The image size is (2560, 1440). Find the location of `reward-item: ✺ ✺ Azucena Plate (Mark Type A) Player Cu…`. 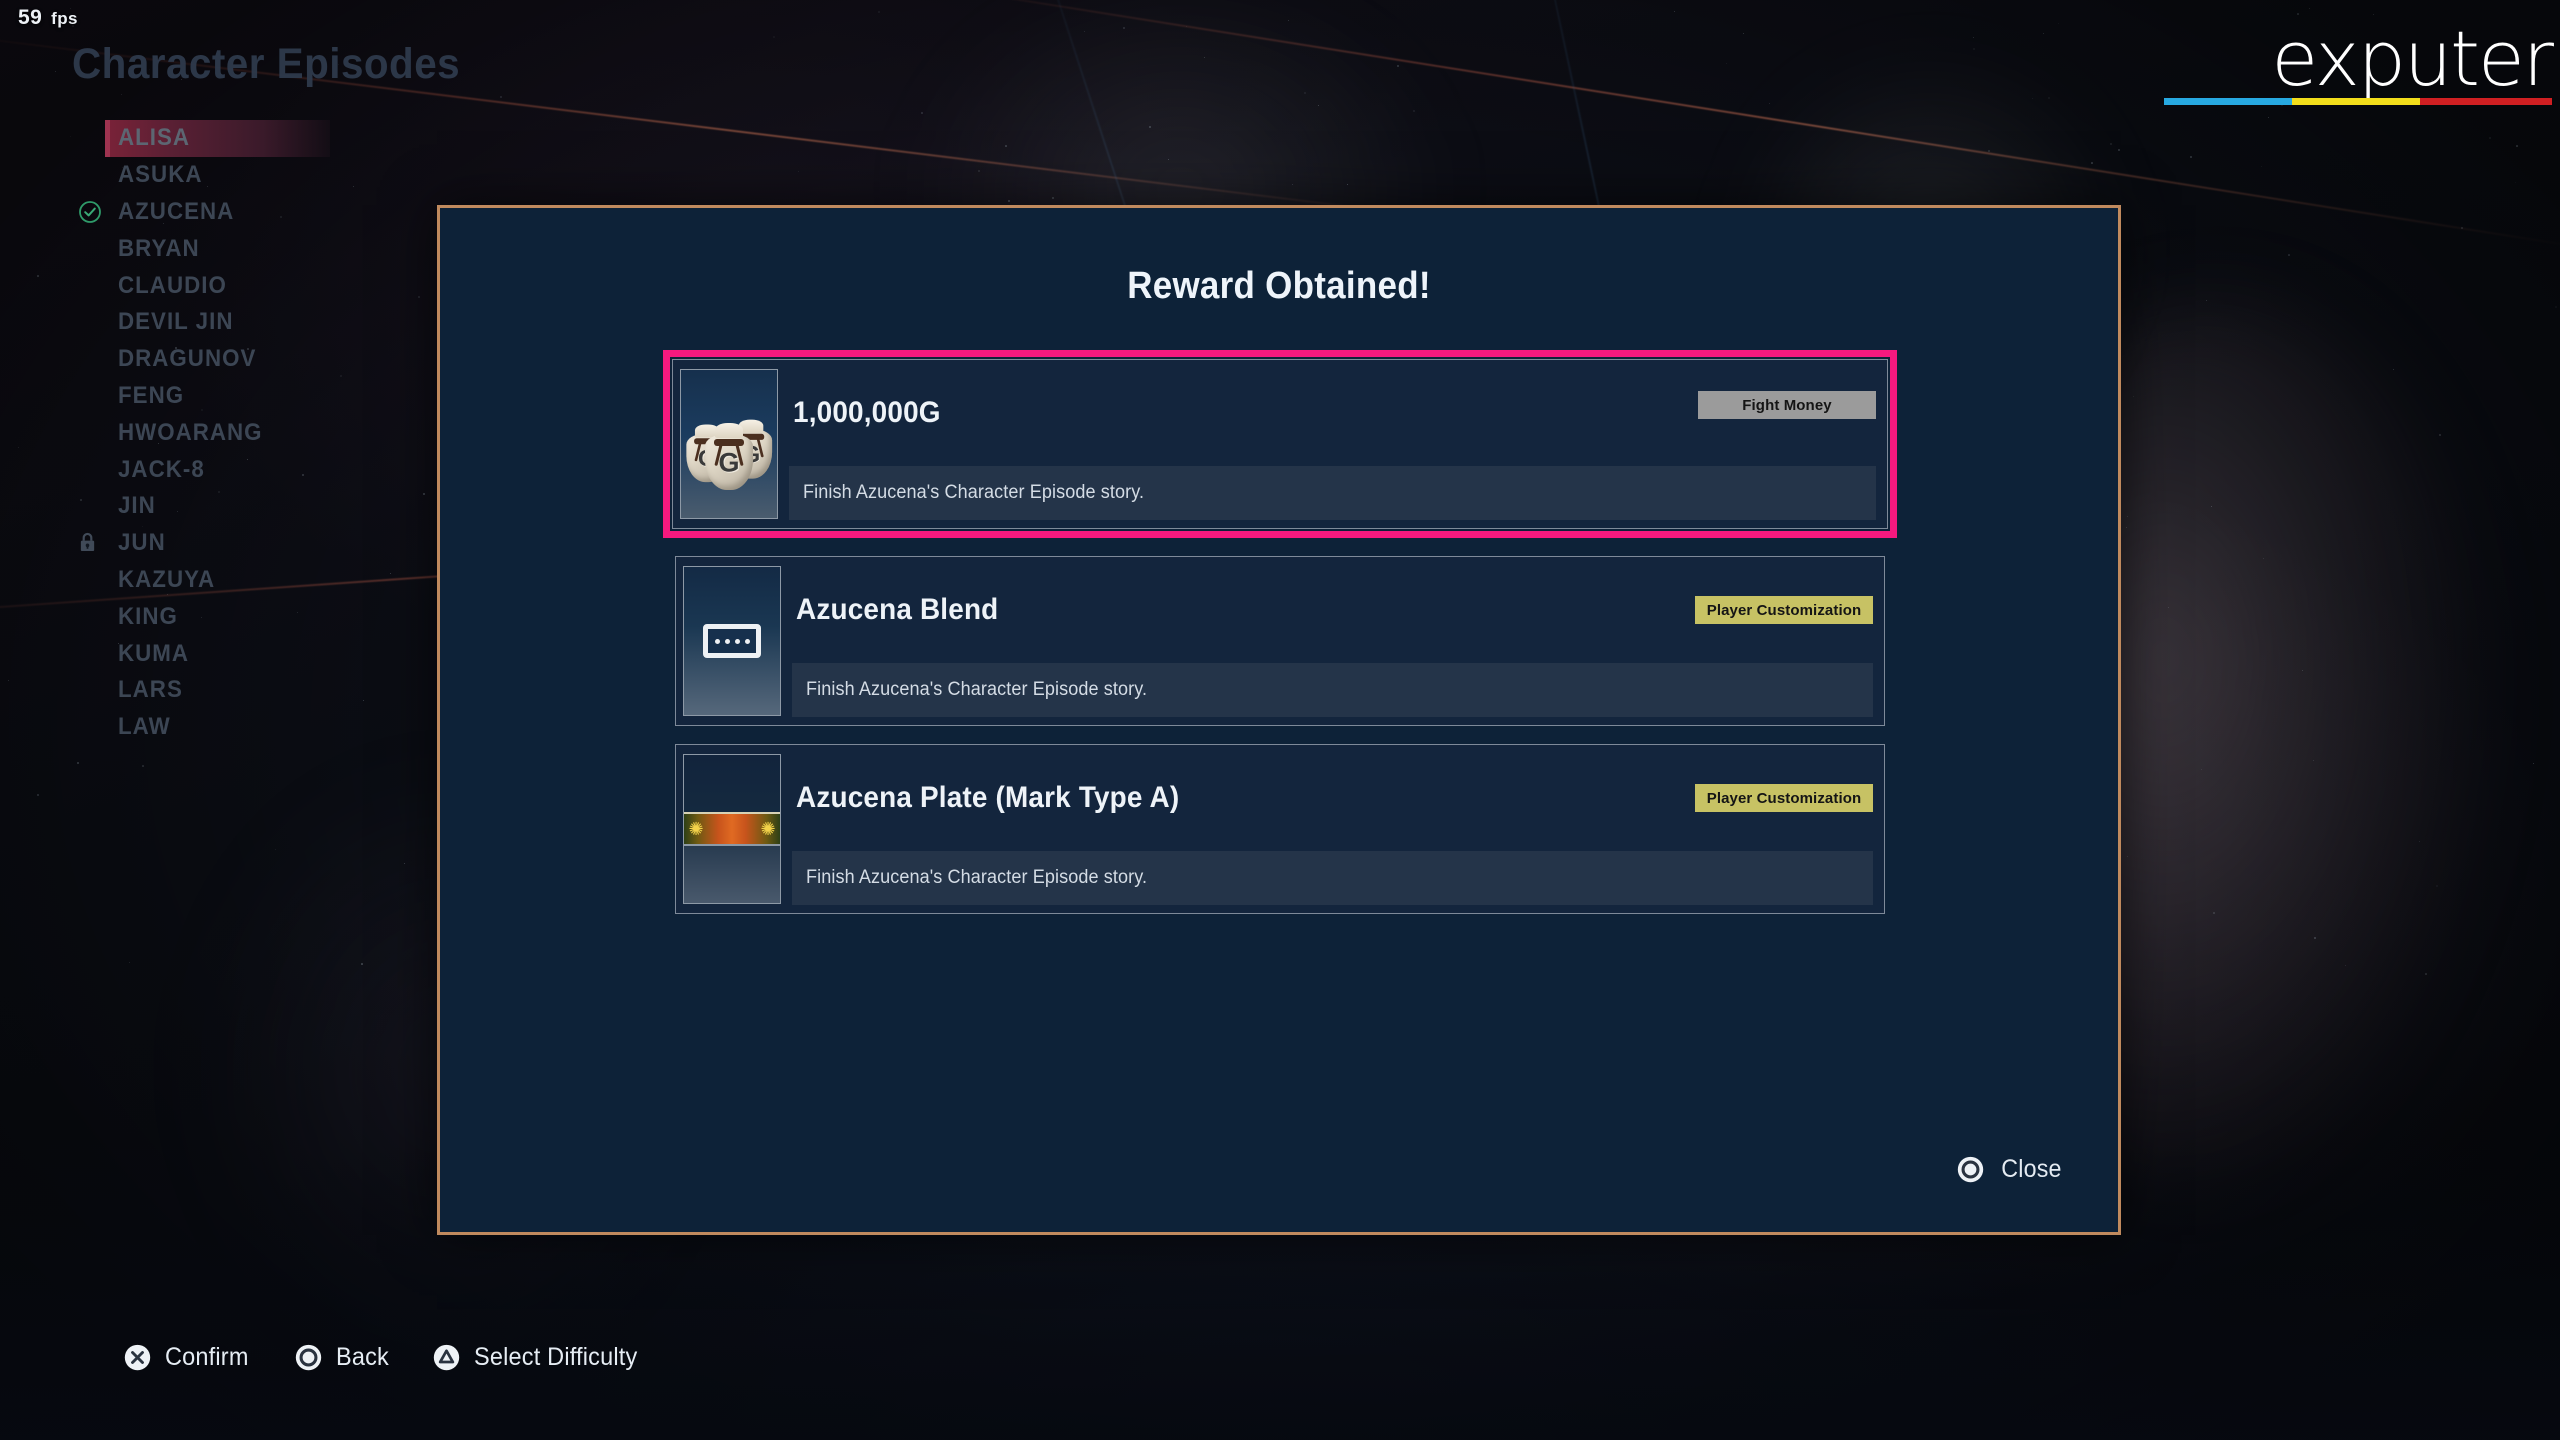

reward-item: ✺ ✺ Azucena Plate (Mark Type A) Player Cu… is located at coordinates (1280, 829).